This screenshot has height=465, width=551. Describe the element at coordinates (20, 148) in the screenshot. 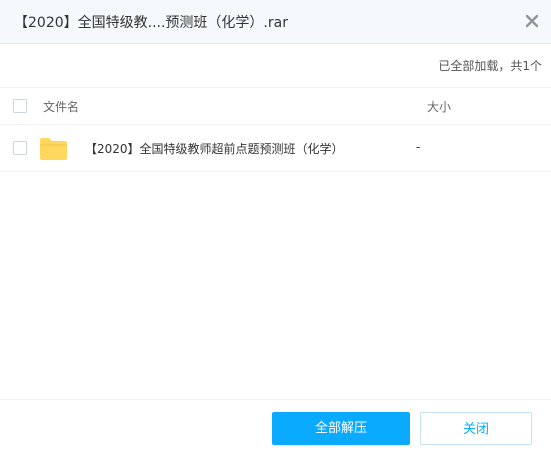

I see `row-checkbox` at that location.